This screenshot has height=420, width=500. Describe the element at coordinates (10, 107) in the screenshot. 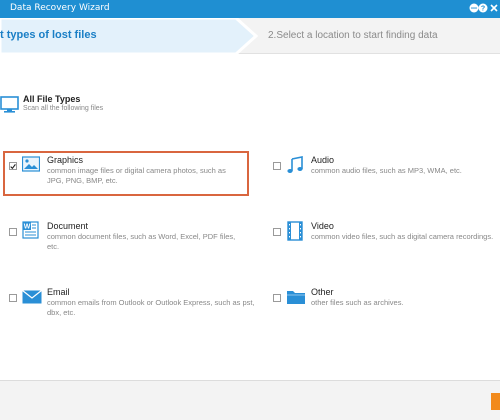

I see `monitor-icon` at that location.